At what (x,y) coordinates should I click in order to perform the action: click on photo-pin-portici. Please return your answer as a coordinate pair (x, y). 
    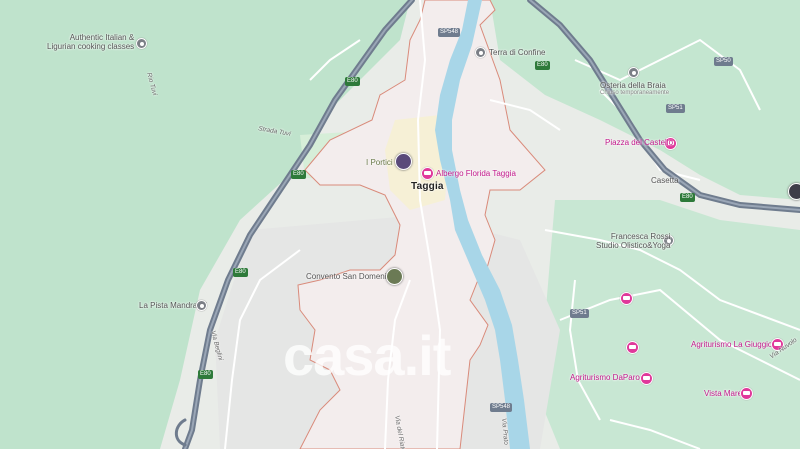
    Looking at the image, I should click on (403, 161).